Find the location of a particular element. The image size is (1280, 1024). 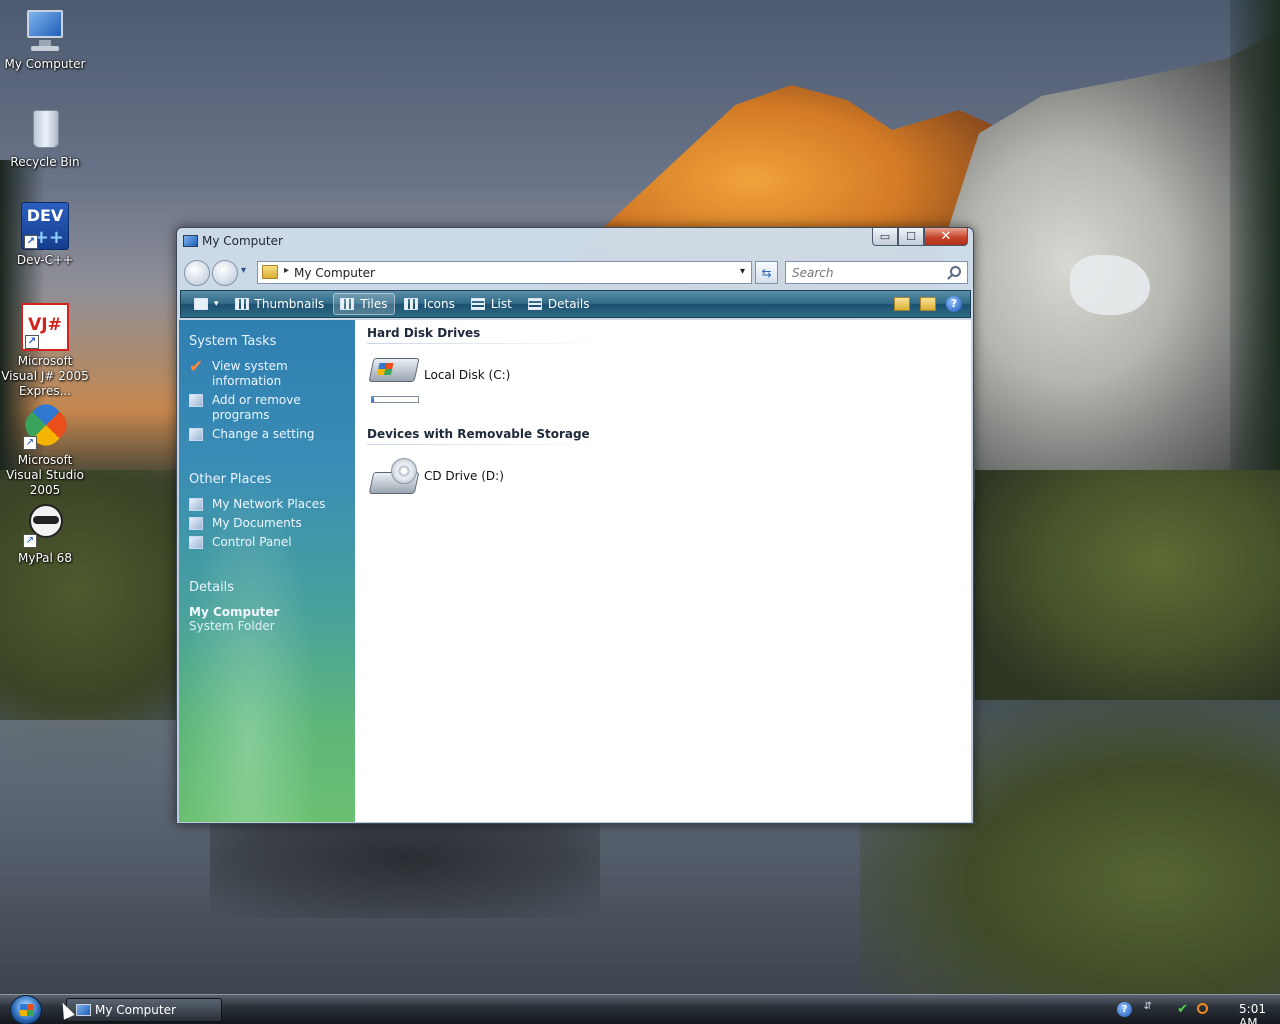

control-panel-icon is located at coordinates (196, 542).